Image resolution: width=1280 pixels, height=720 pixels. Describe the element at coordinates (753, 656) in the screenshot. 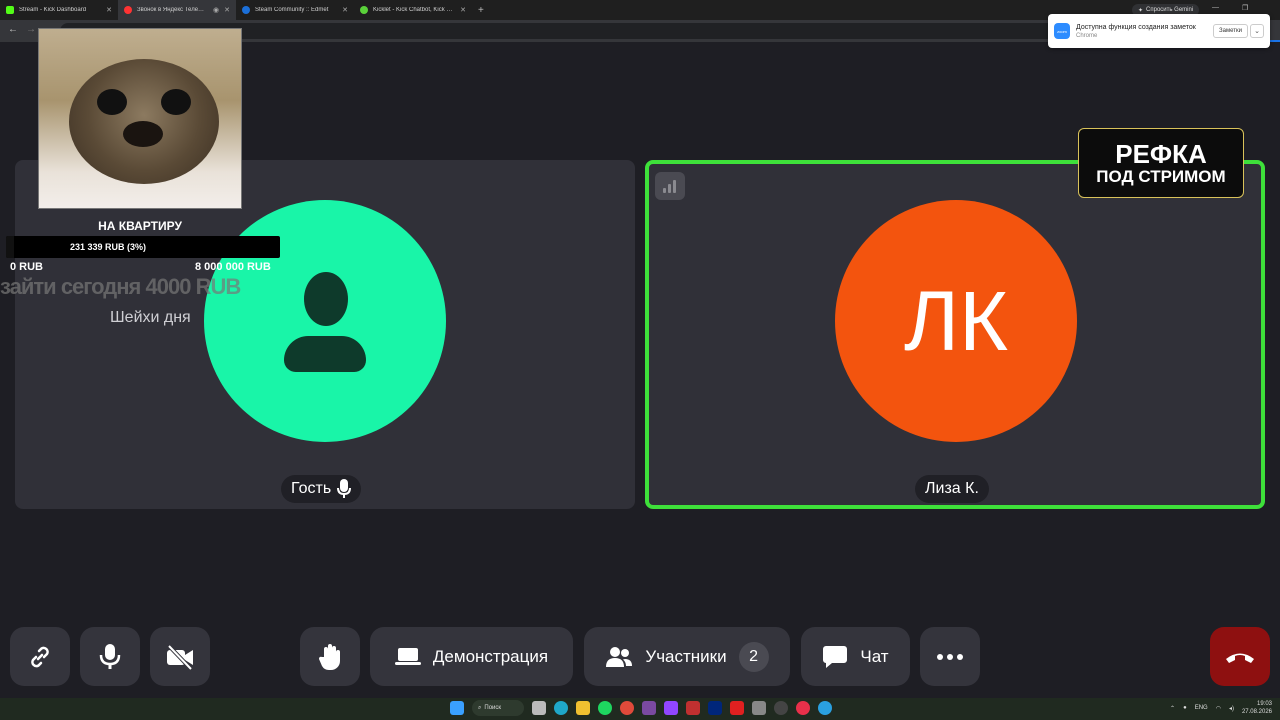

I see `participants-count-badge: 2` at that location.